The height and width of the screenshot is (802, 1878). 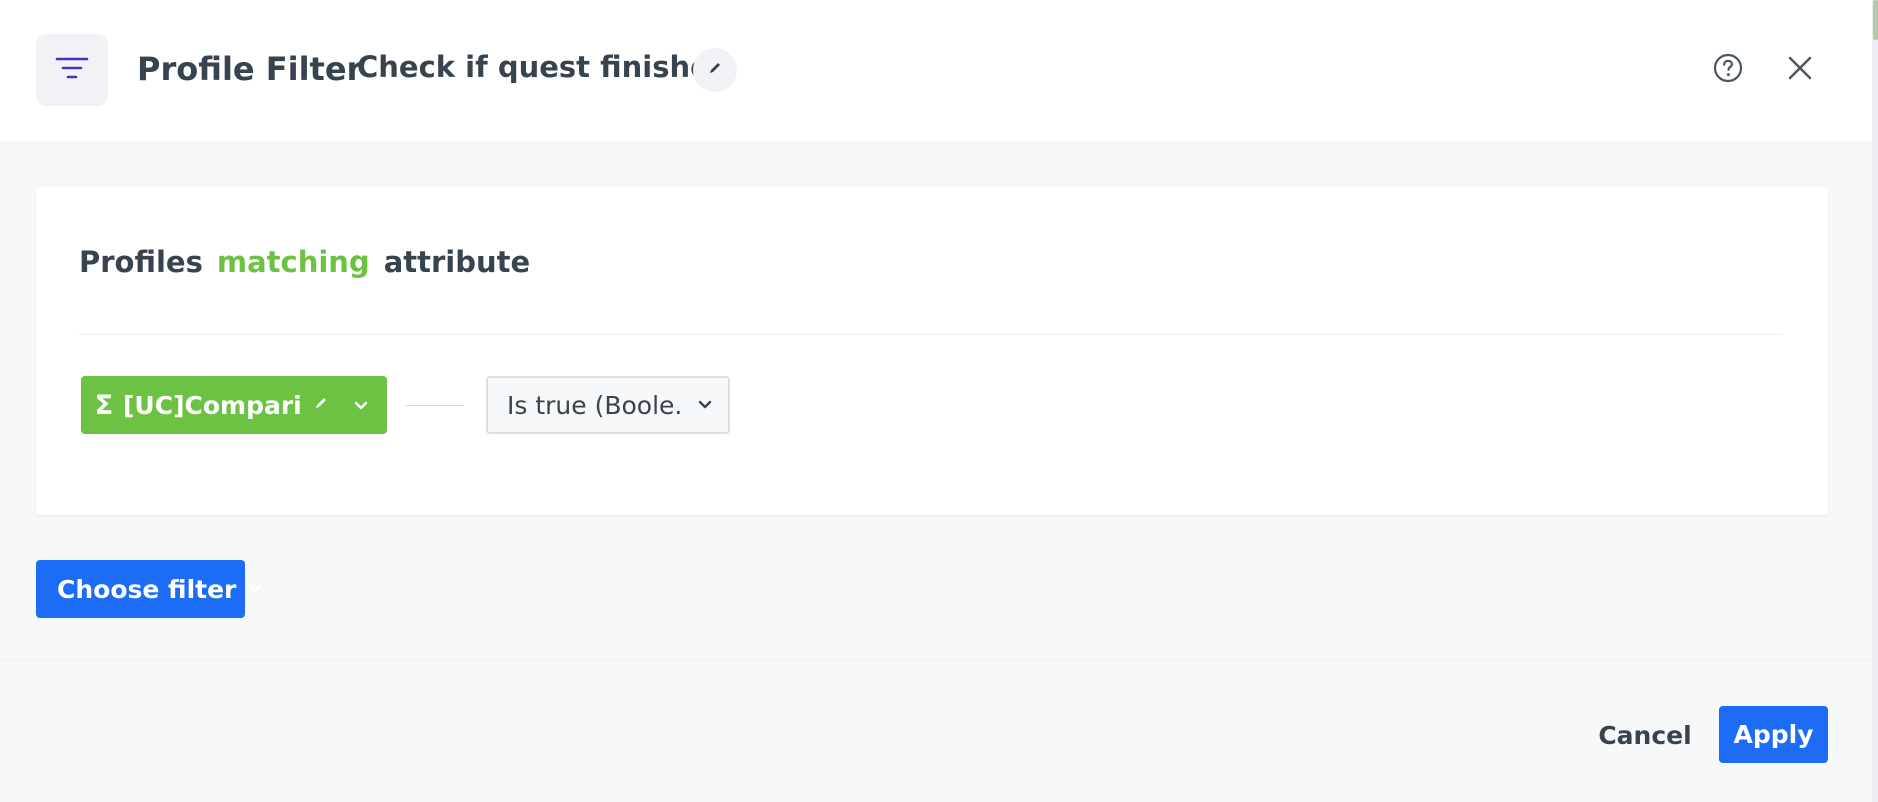 What do you see at coordinates (936, 660) in the screenshot?
I see `footer-divider` at bounding box center [936, 660].